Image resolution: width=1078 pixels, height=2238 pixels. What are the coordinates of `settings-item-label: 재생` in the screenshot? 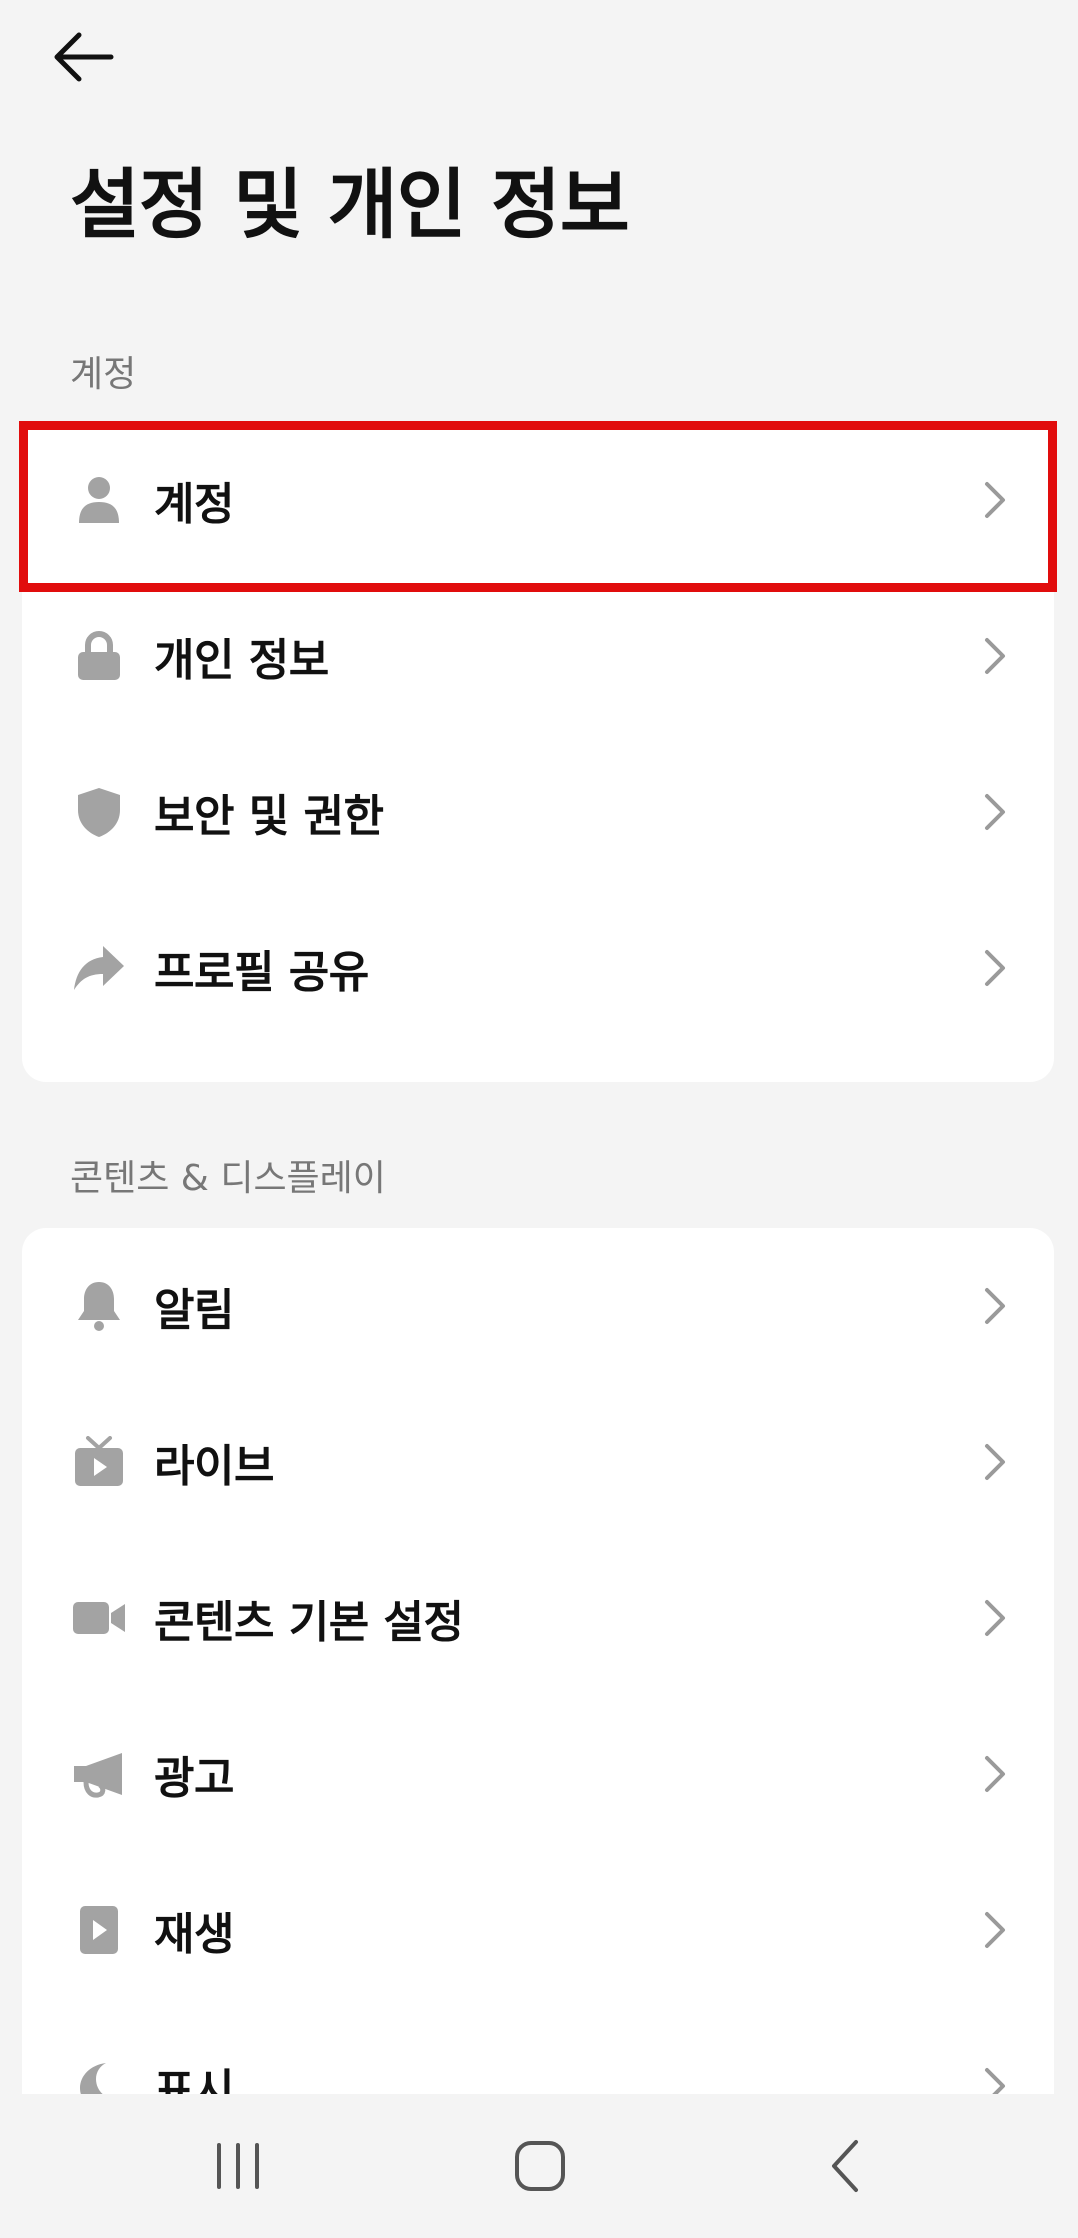 It's located at (194, 1934).